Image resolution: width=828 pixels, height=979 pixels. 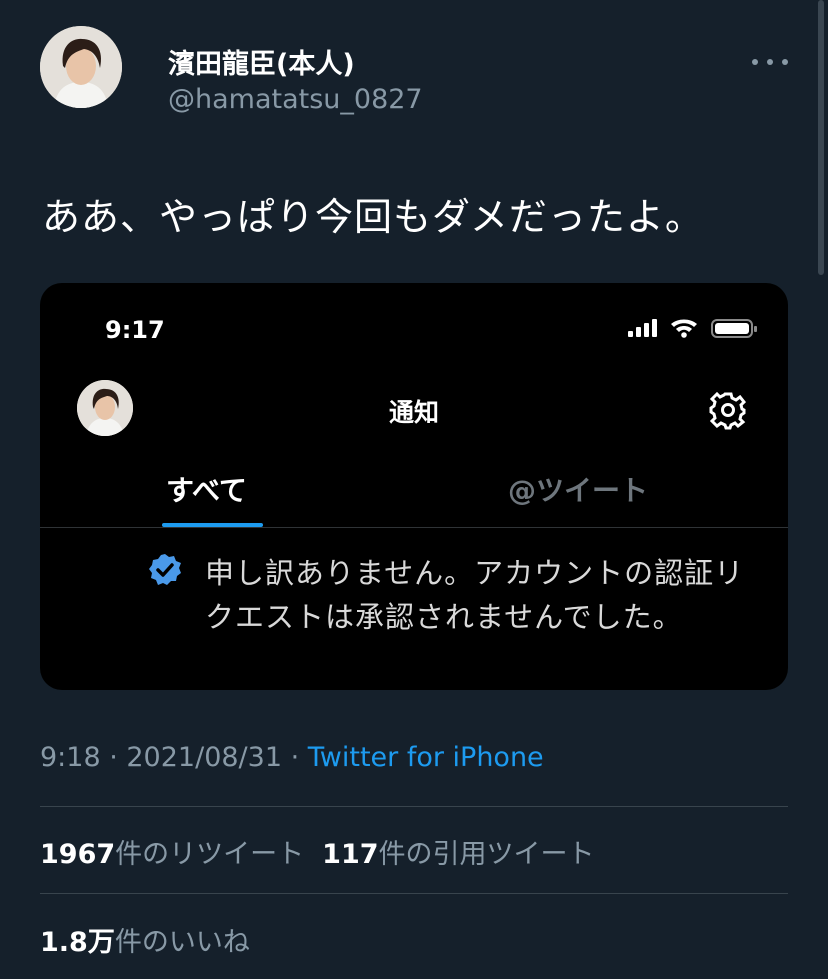 I want to click on signal-icon, so click(x=642, y=328).